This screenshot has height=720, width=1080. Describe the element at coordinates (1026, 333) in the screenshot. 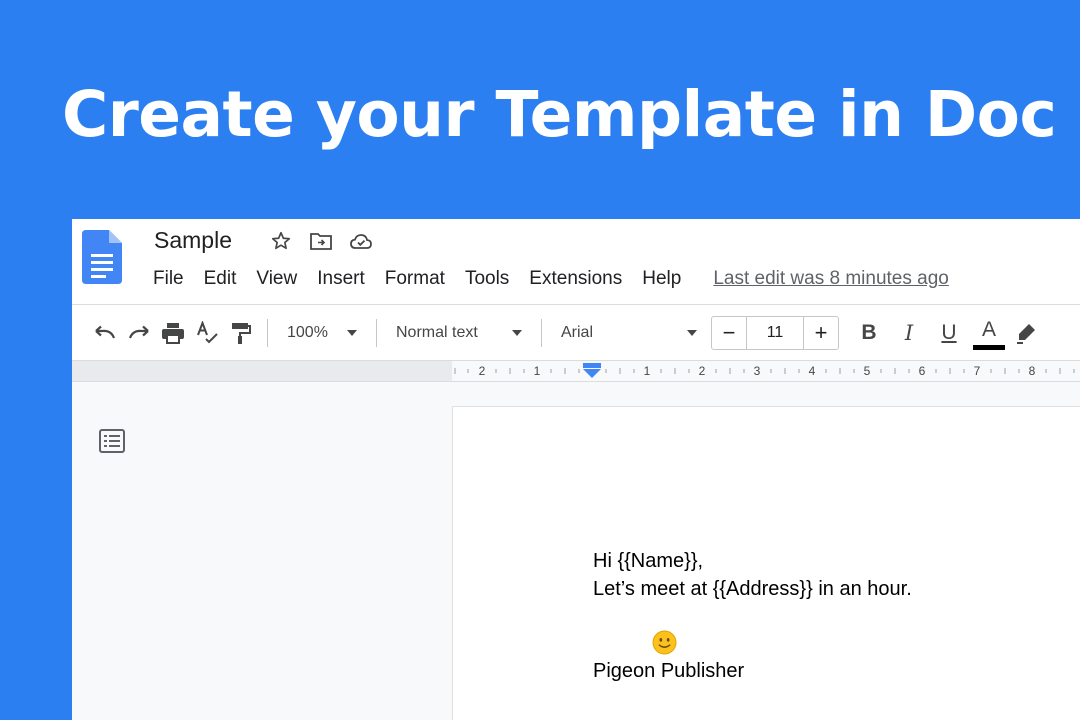

I see `highlight-pen-icon` at that location.